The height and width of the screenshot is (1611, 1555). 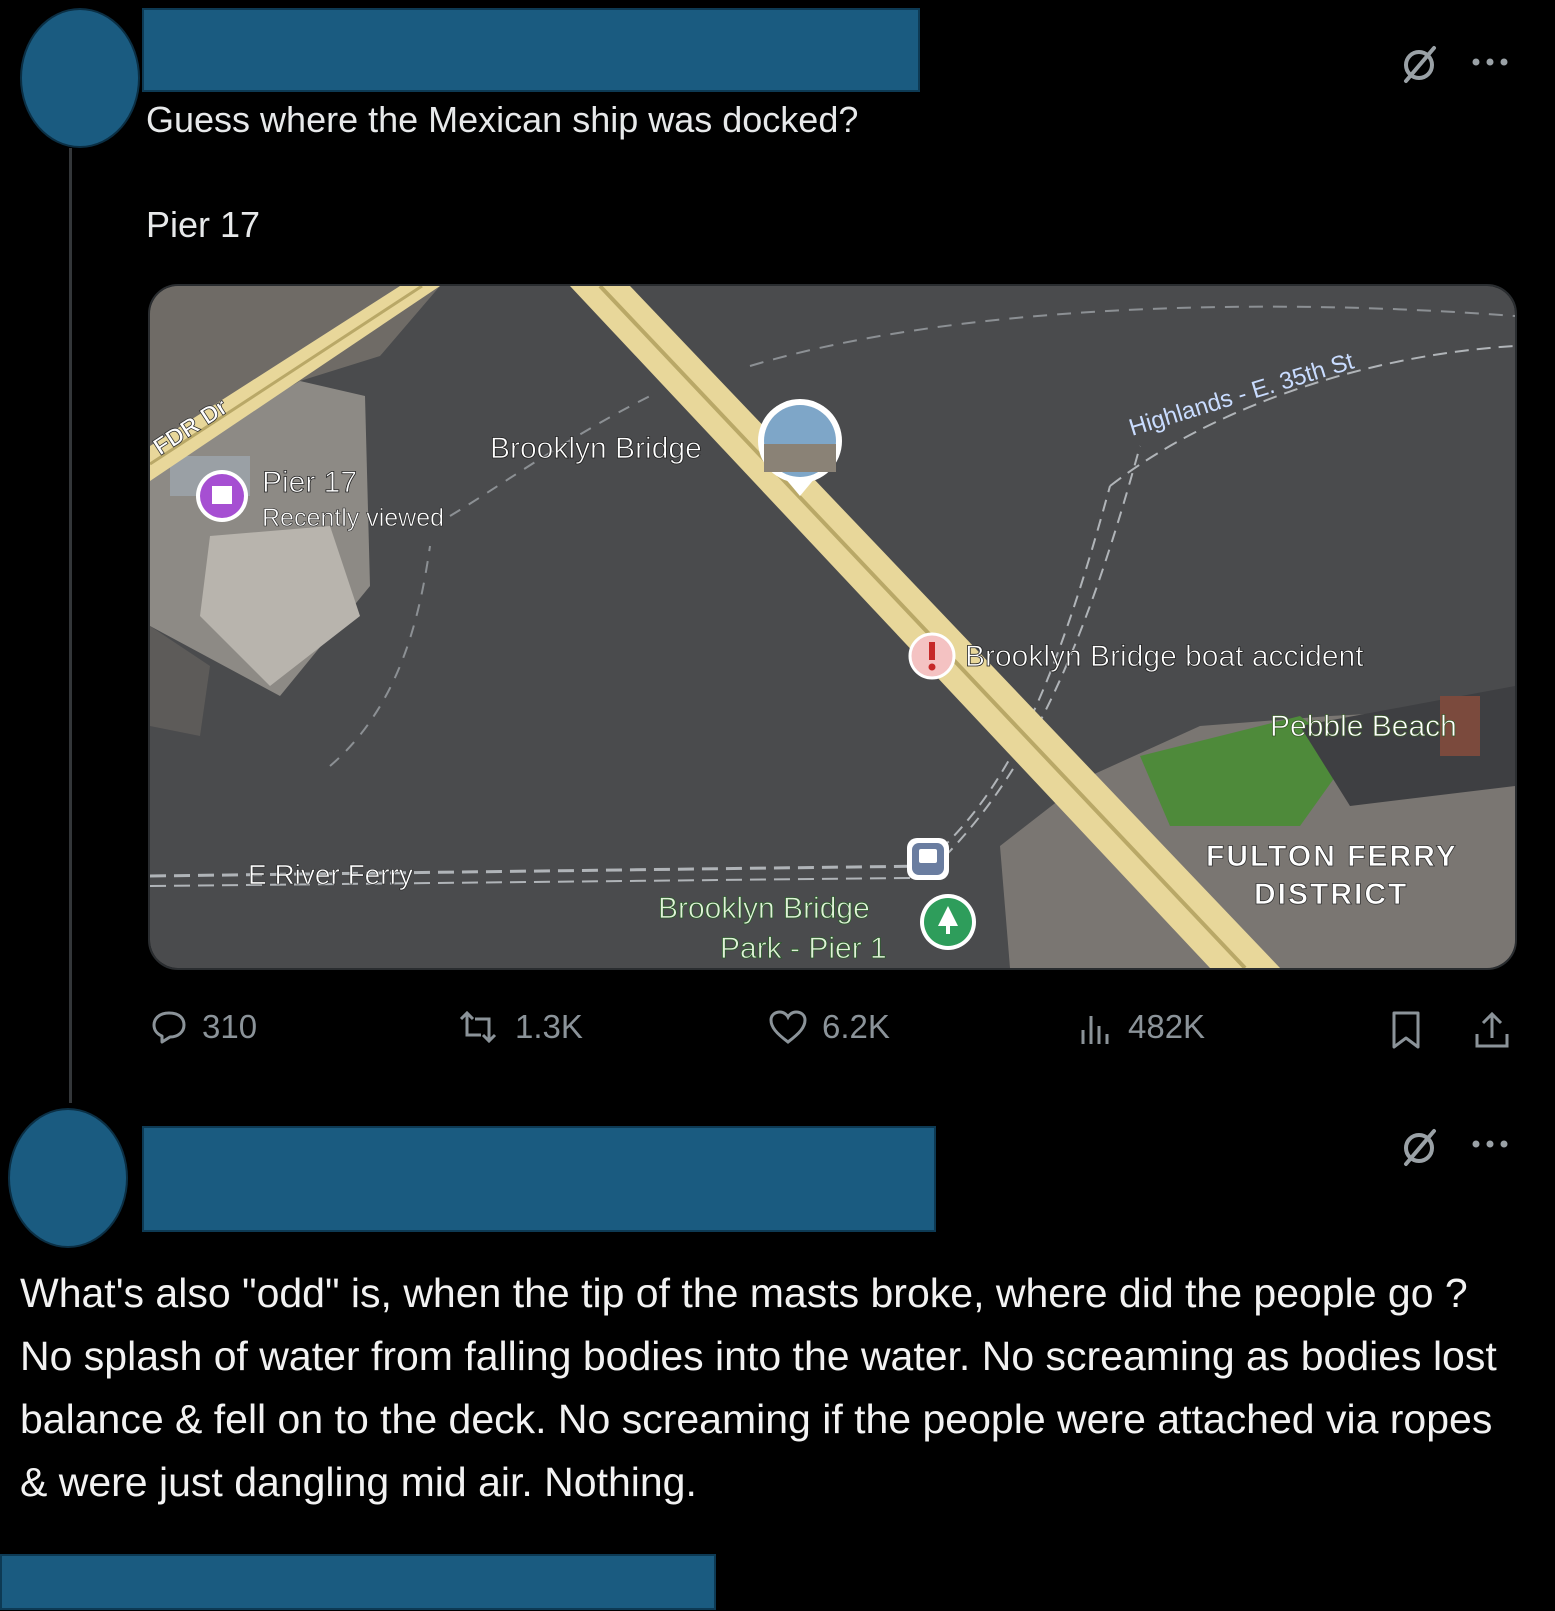 What do you see at coordinates (856, 1026) in the screenshot?
I see `like-count: 6.2K` at bounding box center [856, 1026].